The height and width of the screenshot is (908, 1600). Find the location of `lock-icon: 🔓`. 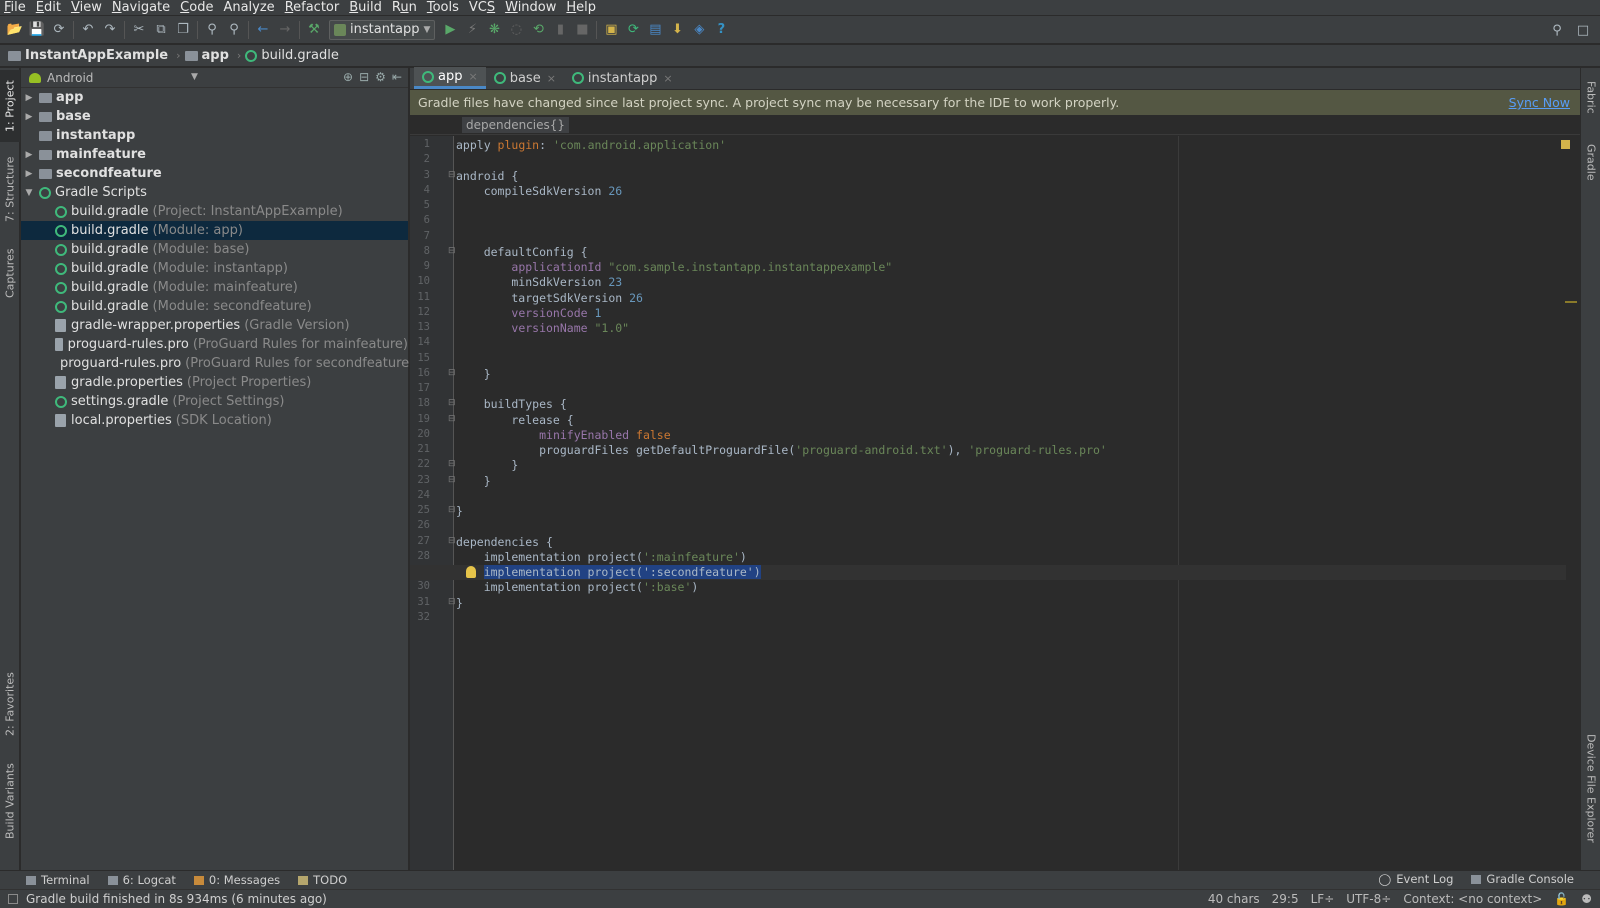

lock-icon: 🔓 is located at coordinates (1561, 899).